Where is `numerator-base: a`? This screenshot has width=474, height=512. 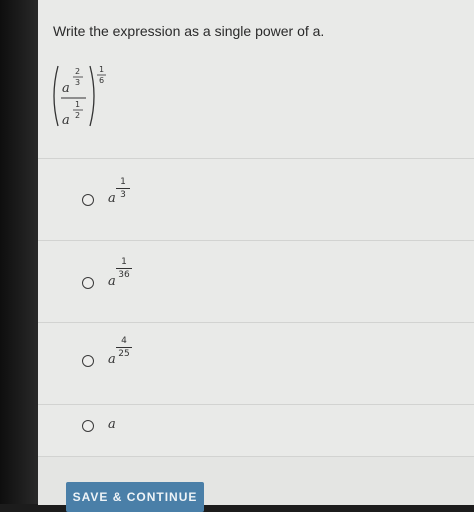 numerator-base: a is located at coordinates (66, 88).